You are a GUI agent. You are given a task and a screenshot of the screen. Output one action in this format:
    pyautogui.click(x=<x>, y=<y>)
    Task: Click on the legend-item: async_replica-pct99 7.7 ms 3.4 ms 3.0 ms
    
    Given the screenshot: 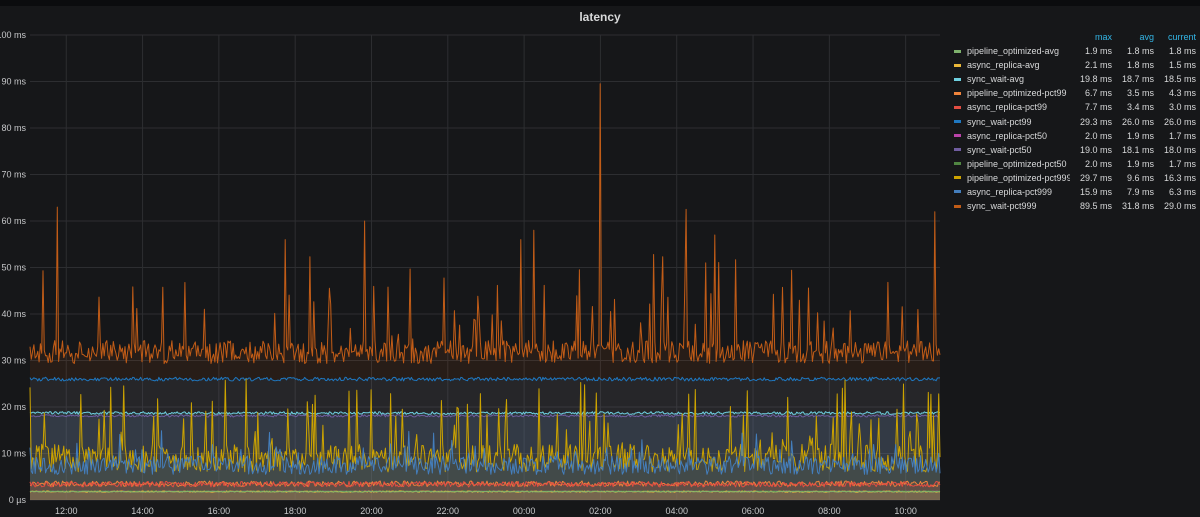 What is the action you would take?
    pyautogui.click(x=1073, y=107)
    